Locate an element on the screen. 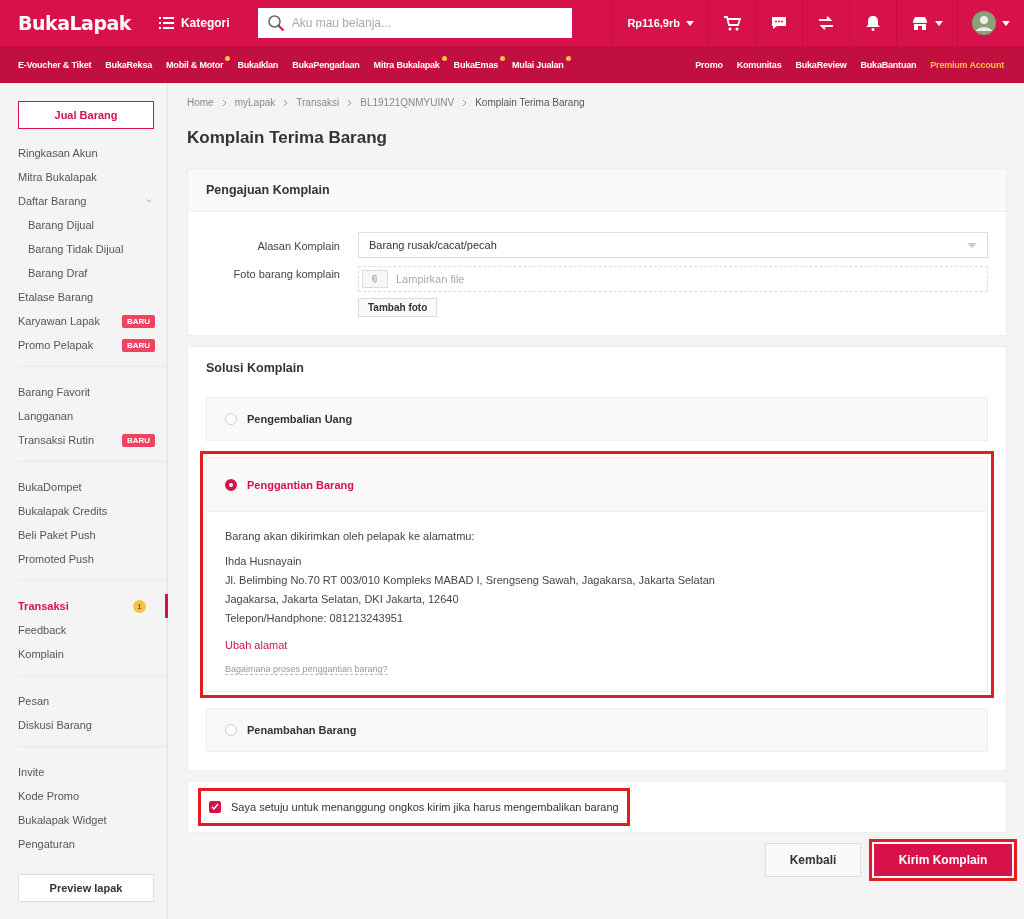 This screenshot has height=919, width=1024. sidebar-item: Barang Draf is located at coordinates (92, 273).